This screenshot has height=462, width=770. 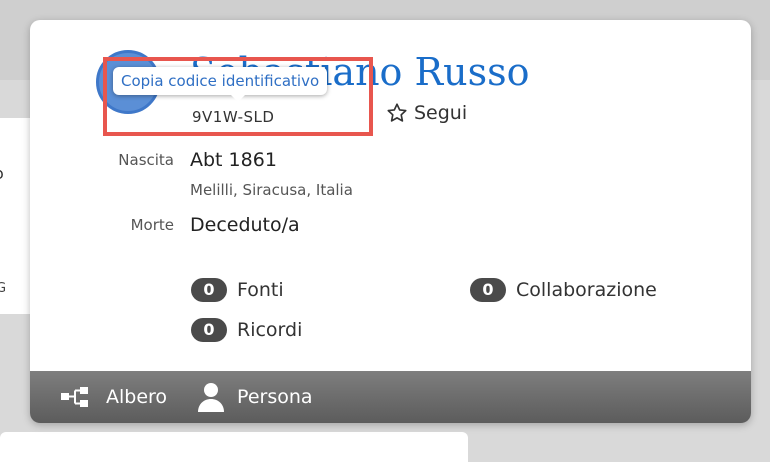 What do you see at coordinates (234, 447) in the screenshot?
I see `background-bottom-card` at bounding box center [234, 447].